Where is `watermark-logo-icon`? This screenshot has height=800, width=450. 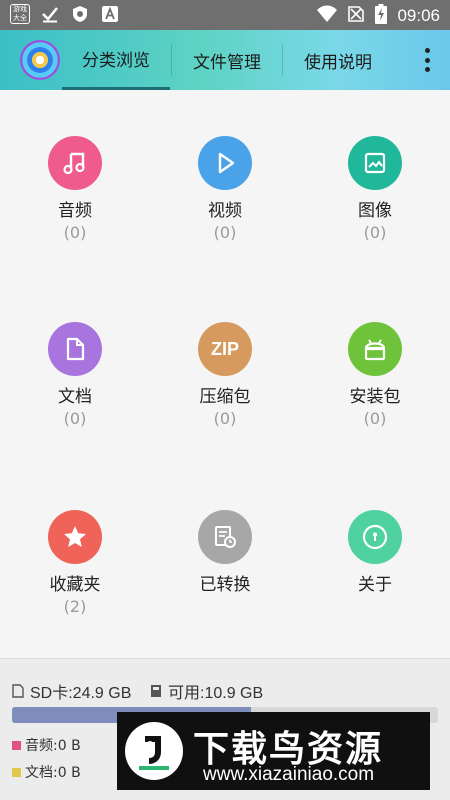
watermark-logo-icon is located at coordinates (154, 751).